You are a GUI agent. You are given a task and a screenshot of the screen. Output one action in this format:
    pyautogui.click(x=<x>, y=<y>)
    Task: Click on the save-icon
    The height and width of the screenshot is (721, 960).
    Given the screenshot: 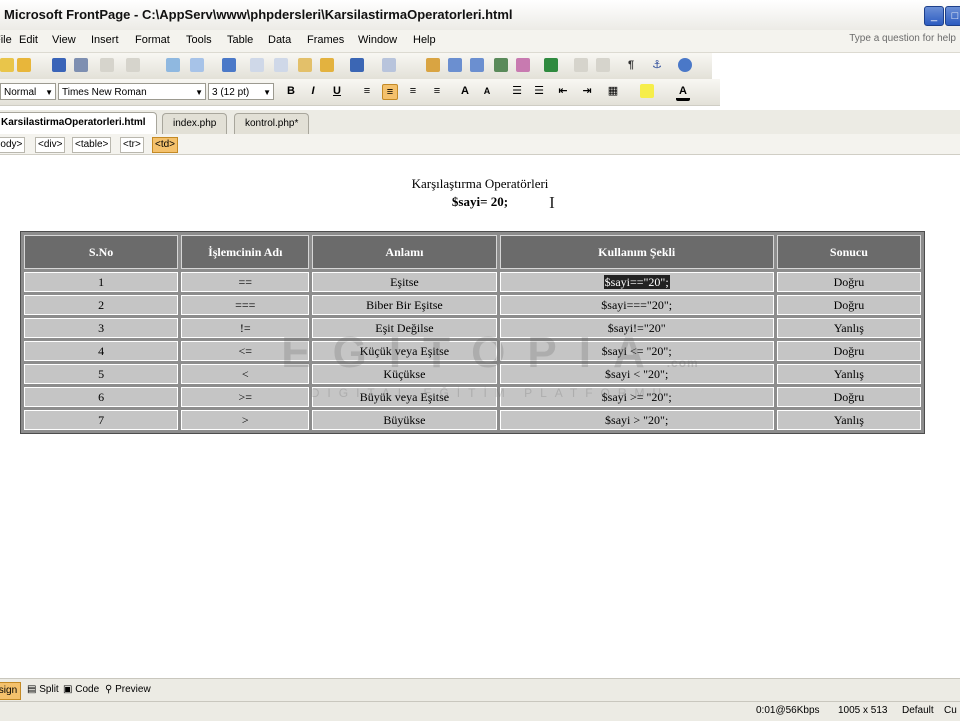 What is the action you would take?
    pyautogui.click(x=59, y=65)
    